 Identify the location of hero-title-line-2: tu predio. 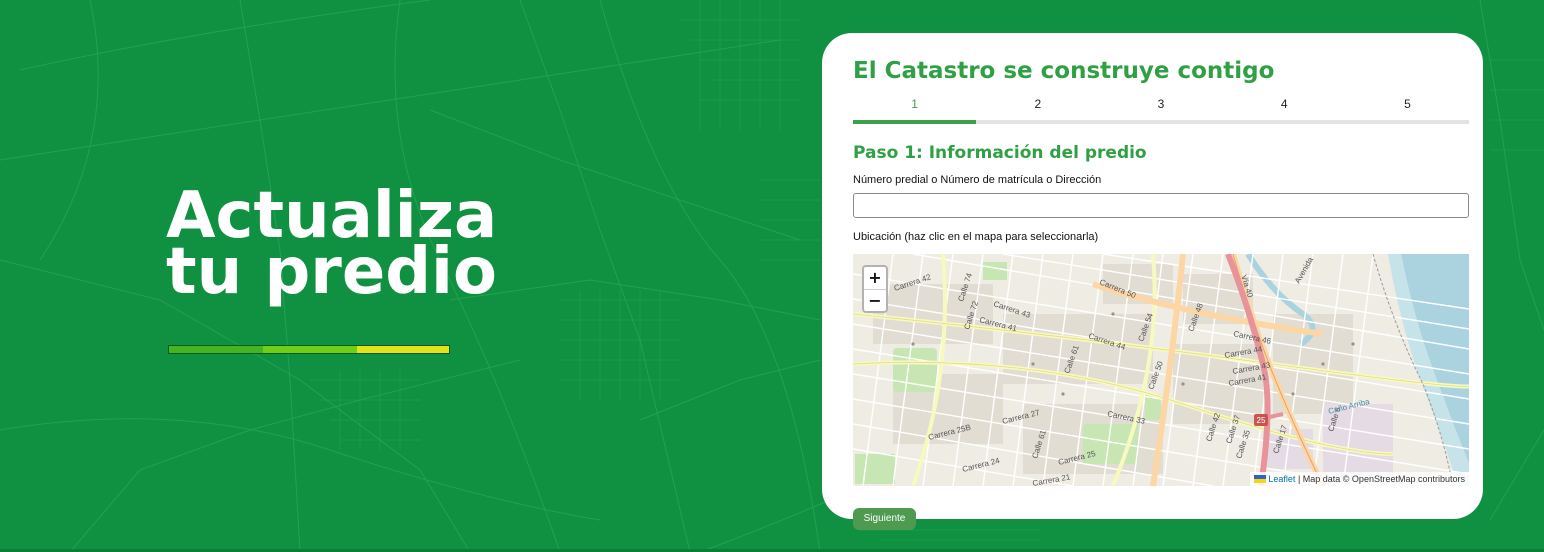
(331, 272).